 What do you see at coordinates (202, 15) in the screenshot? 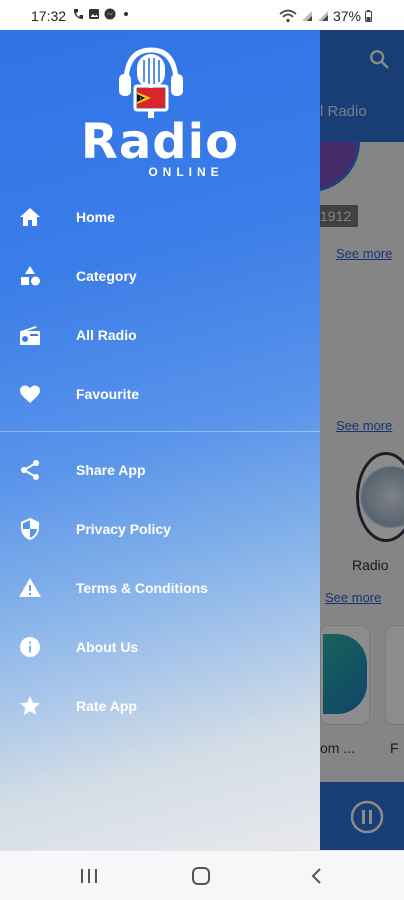
I see `status-bar: 17:32 37%` at bounding box center [202, 15].